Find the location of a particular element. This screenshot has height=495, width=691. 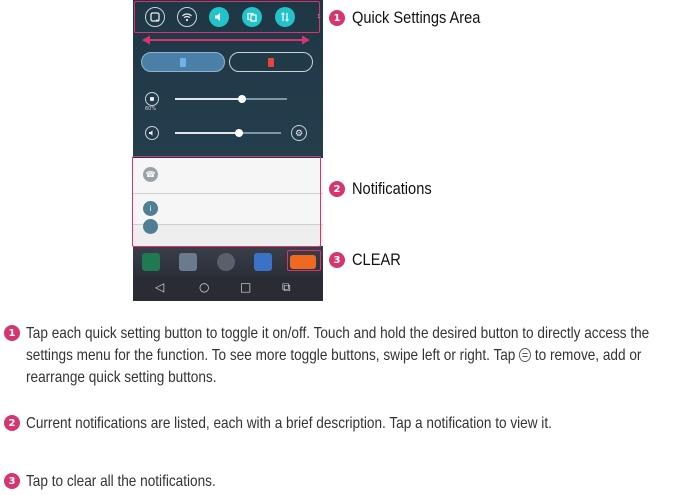

navigation-bar: ◁ ○ □ ⧉ is located at coordinates (228, 288).